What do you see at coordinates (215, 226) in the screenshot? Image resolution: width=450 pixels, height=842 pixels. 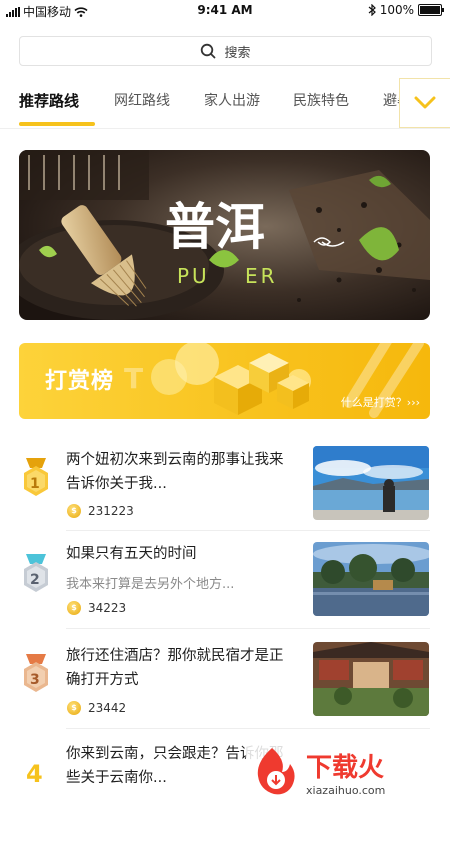 I see `banner-title: 普洱` at bounding box center [215, 226].